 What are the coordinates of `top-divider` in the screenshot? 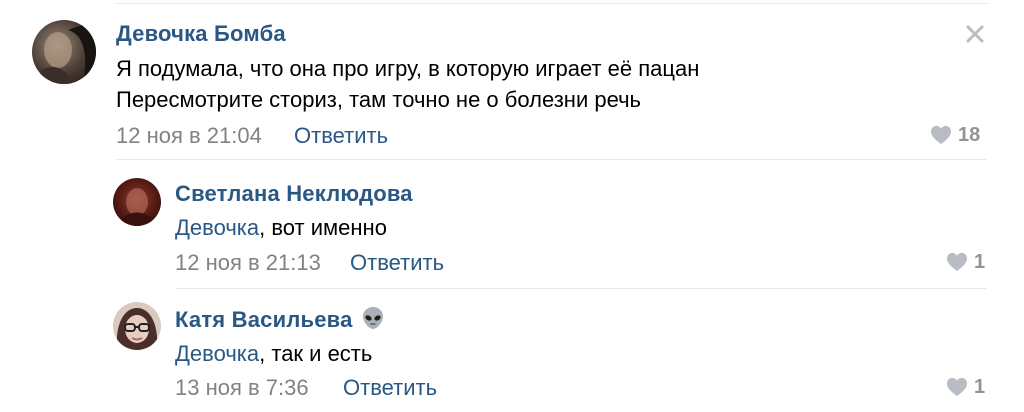 It's located at (552, 3).